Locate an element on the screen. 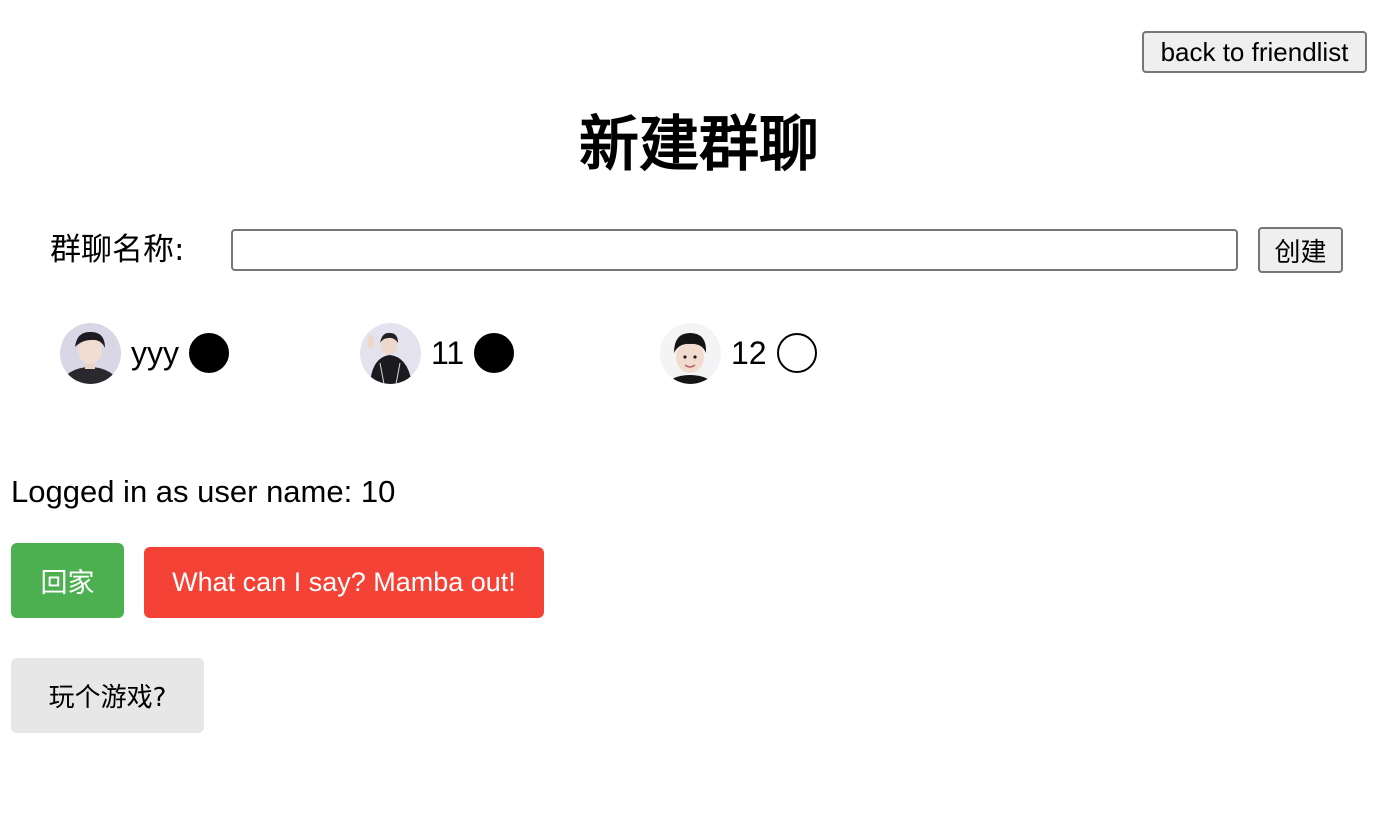 This screenshot has height=818, width=1398. friend-item: yyy is located at coordinates (144, 353).